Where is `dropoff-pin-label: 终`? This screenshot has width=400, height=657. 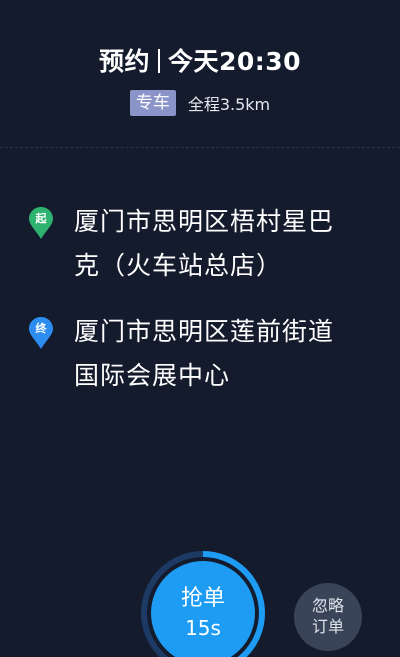
dropoff-pin-label: 终 is located at coordinates (41, 328).